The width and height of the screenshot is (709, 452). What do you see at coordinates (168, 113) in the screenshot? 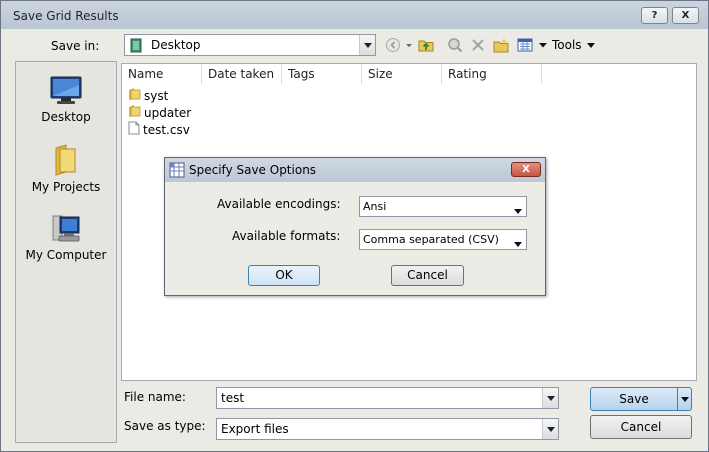
I see `list-item-name: updater` at bounding box center [168, 113].